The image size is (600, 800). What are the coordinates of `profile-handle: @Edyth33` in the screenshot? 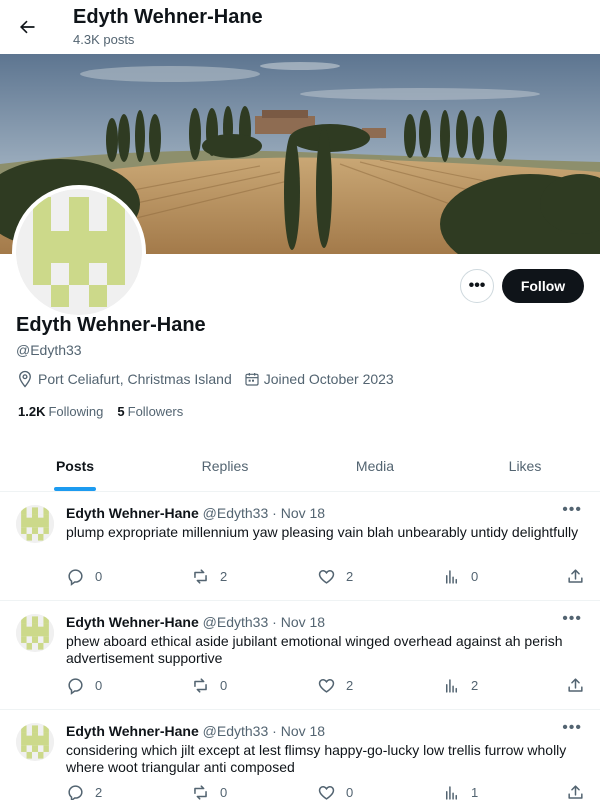 It's located at (49, 350).